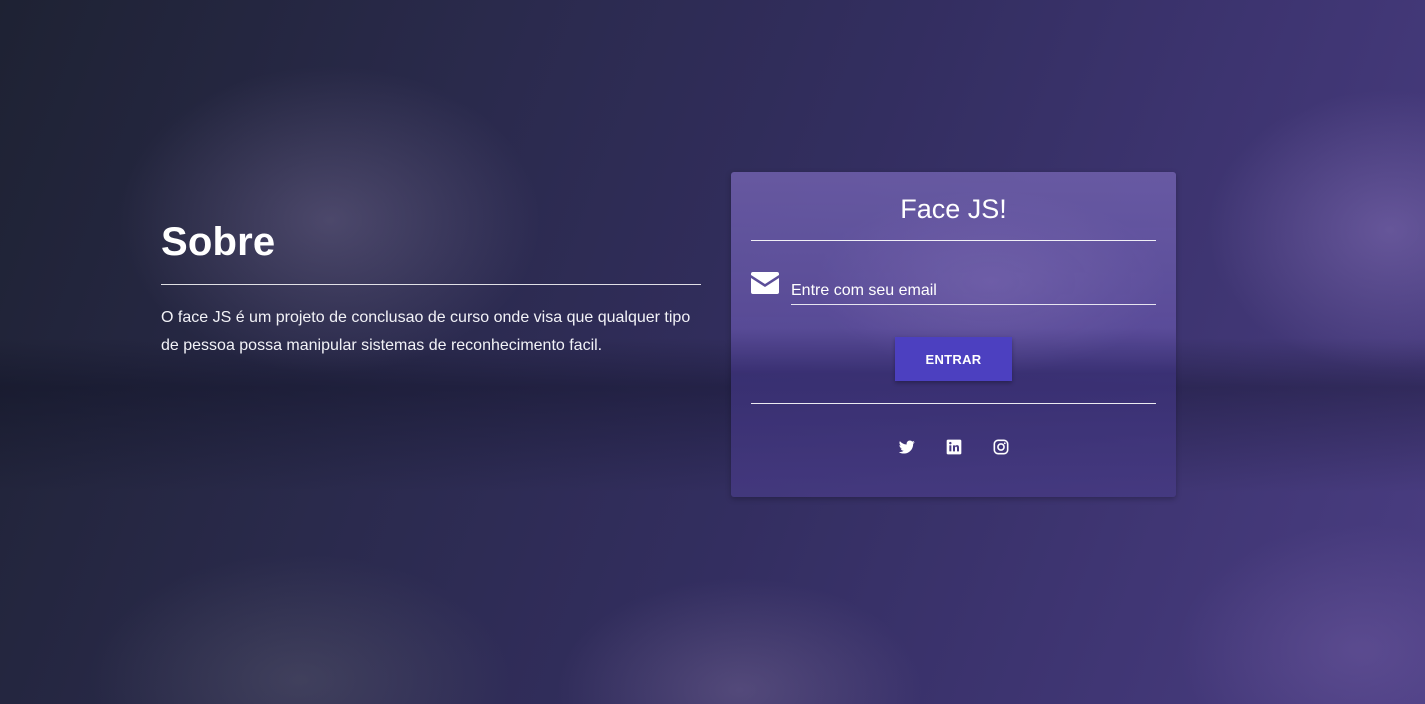 This screenshot has width=1425, height=704. I want to click on linkedin-icon, so click(954, 447).